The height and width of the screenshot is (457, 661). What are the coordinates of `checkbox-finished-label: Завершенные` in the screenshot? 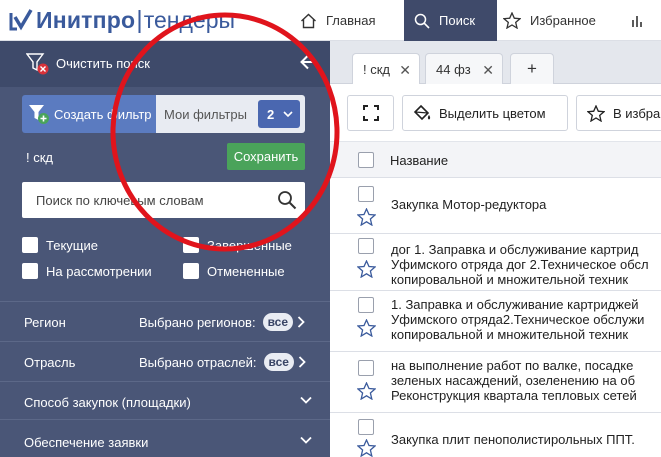 It's located at (249, 245).